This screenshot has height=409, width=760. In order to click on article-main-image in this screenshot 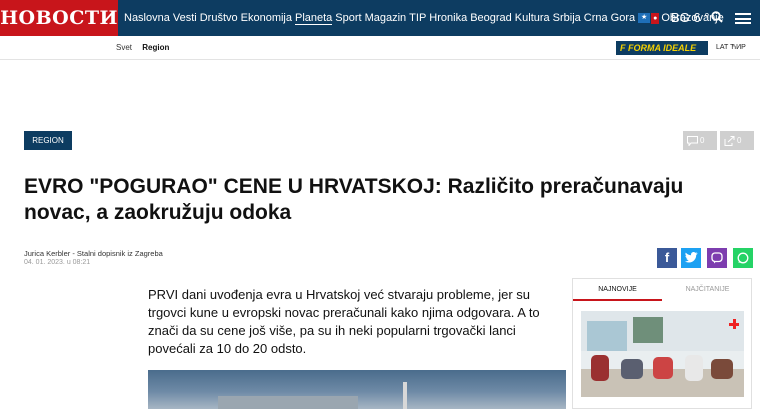, I will do `click(357, 389)`.